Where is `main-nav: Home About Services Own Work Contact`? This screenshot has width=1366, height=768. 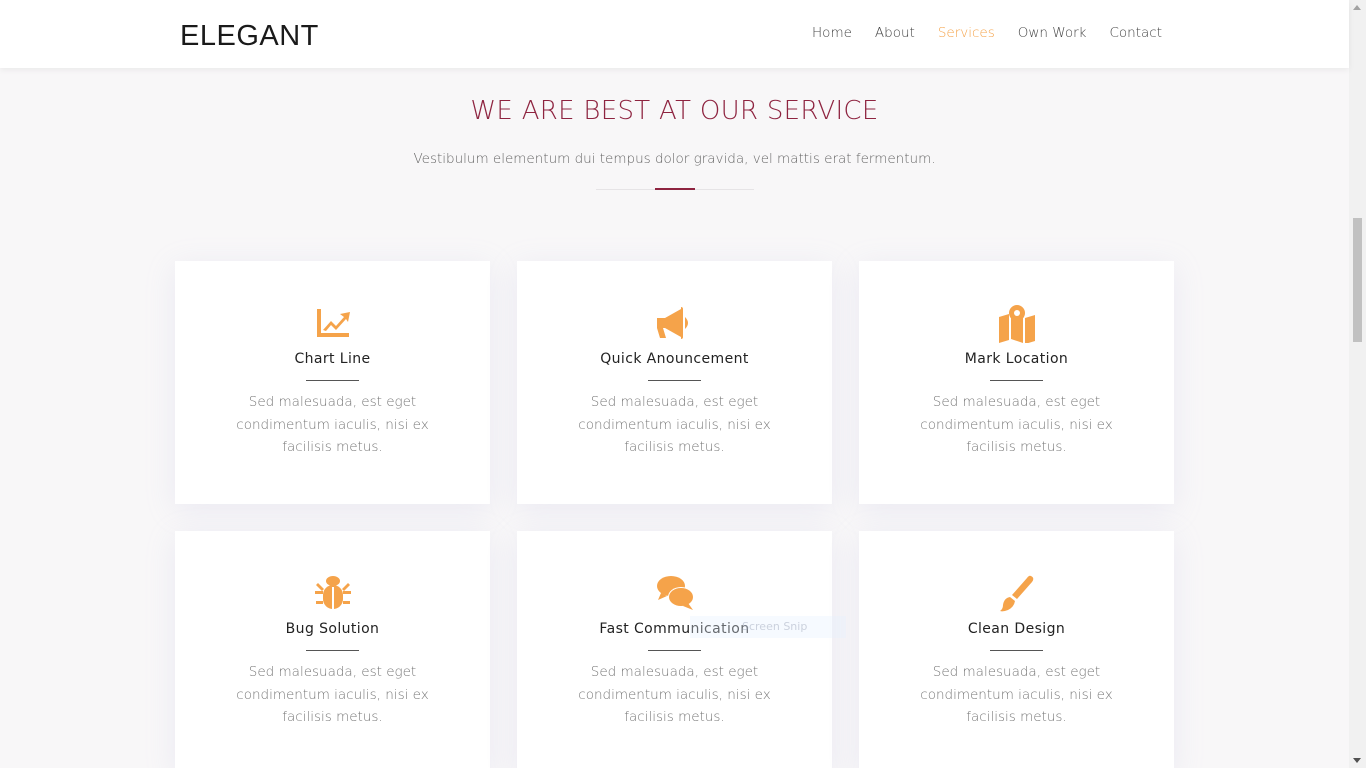 main-nav: Home About Services Own Work Contact is located at coordinates (975, 33).